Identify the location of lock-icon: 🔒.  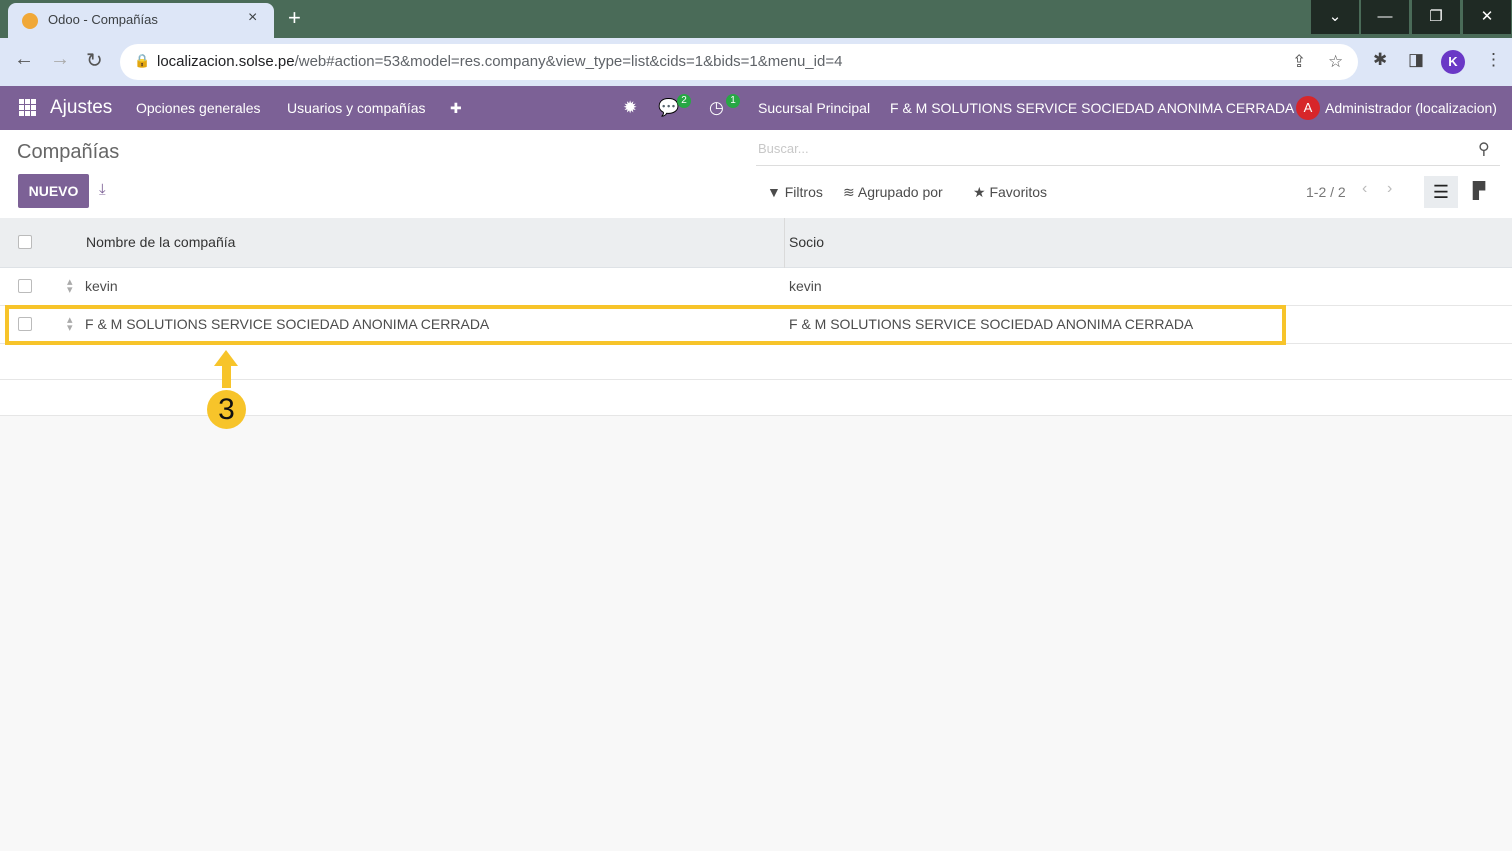
(142, 60).